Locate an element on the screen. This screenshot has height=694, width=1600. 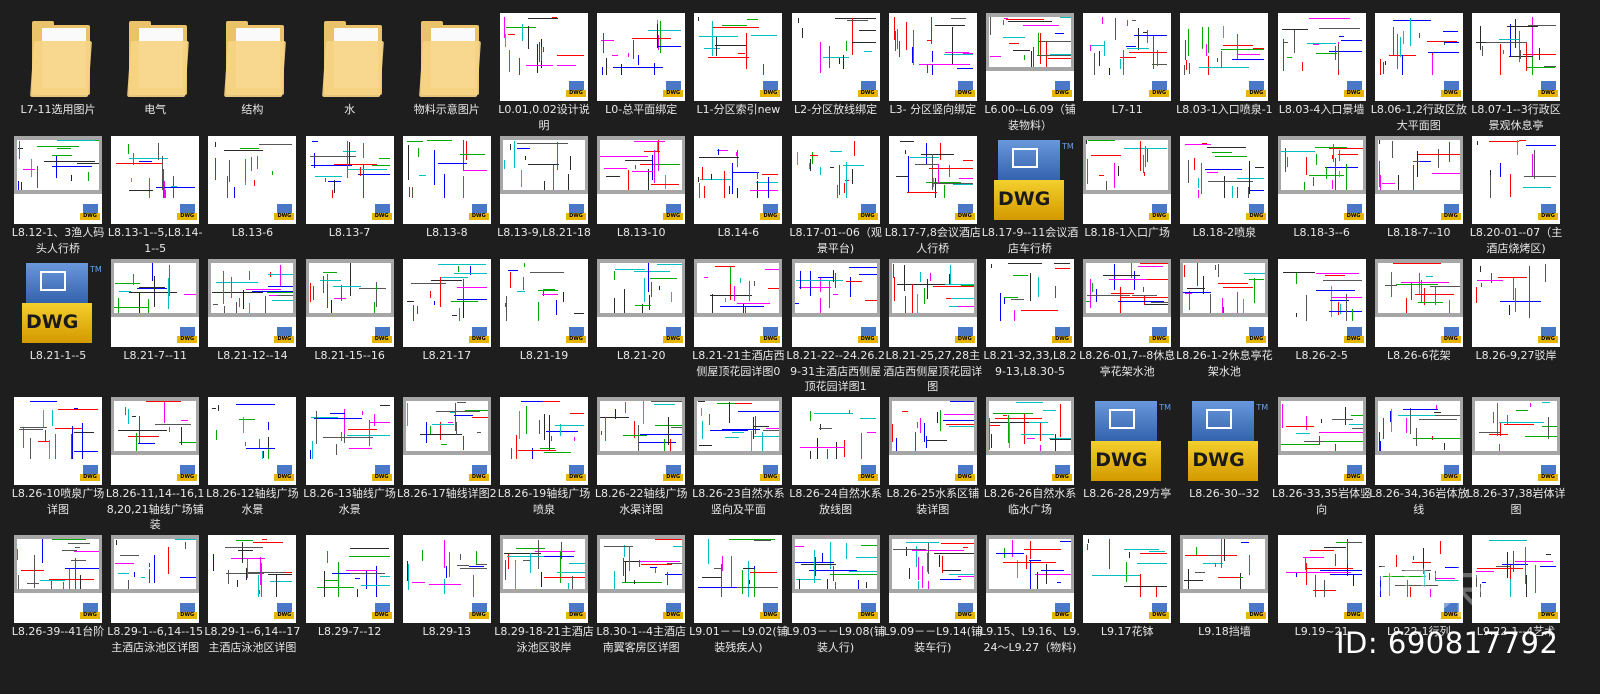
file-name-label: L8.18-1入口广场 is located at coordinates (1127, 232).